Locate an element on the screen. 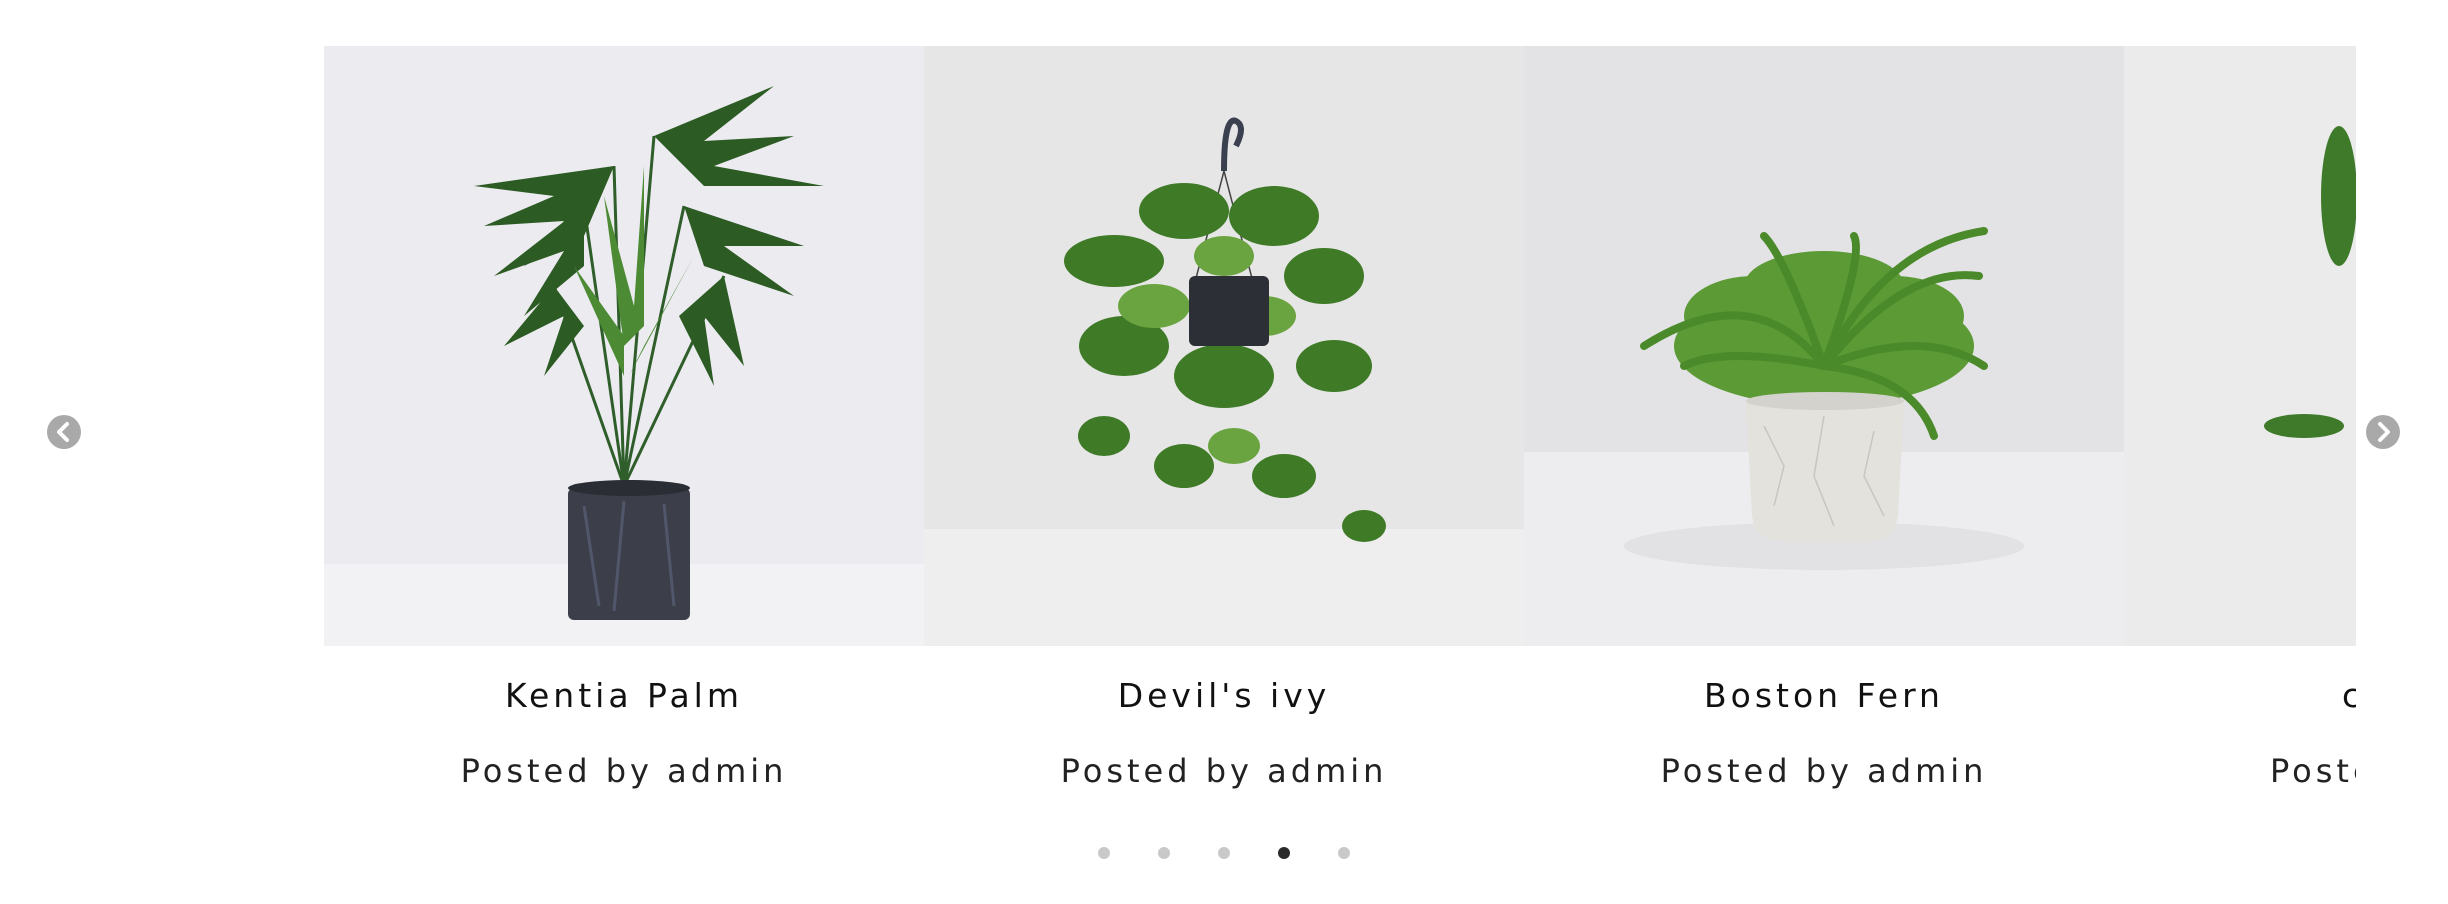 This screenshot has height=904, width=2448. carousel-next-button is located at coordinates (2383, 432).